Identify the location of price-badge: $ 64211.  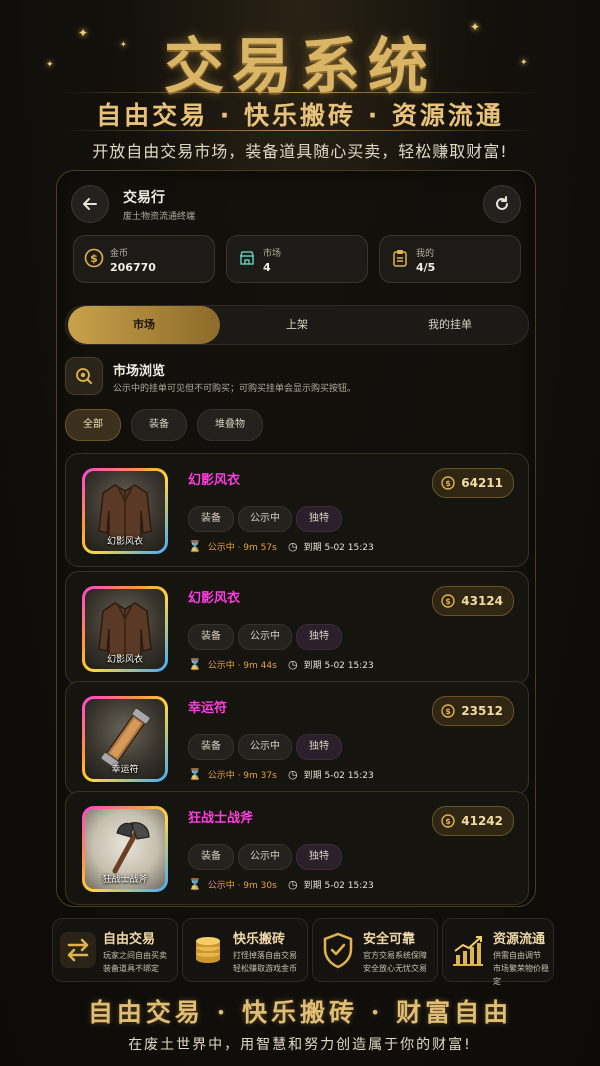
(473, 483).